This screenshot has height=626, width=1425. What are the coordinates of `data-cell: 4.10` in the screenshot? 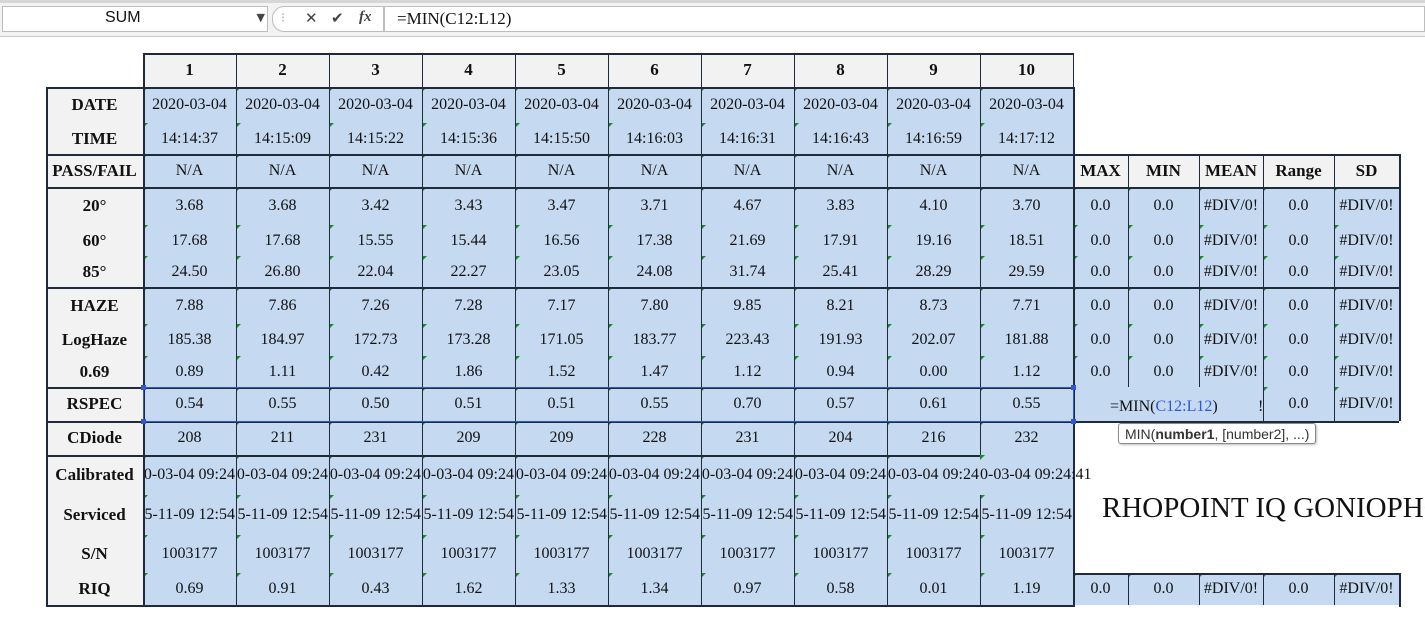 It's located at (933, 206).